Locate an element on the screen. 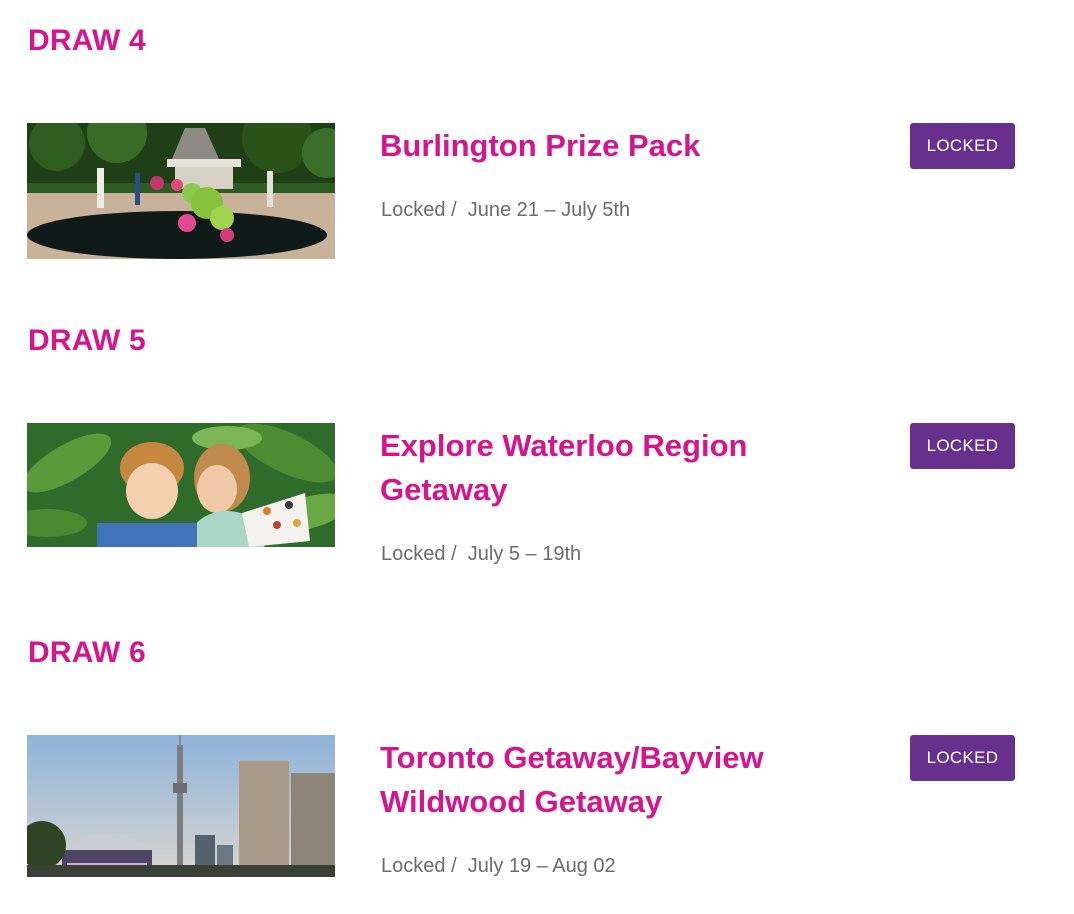 The width and height of the screenshot is (1074, 914). prize-title: Burlington Prize Pack is located at coordinates (590, 146).